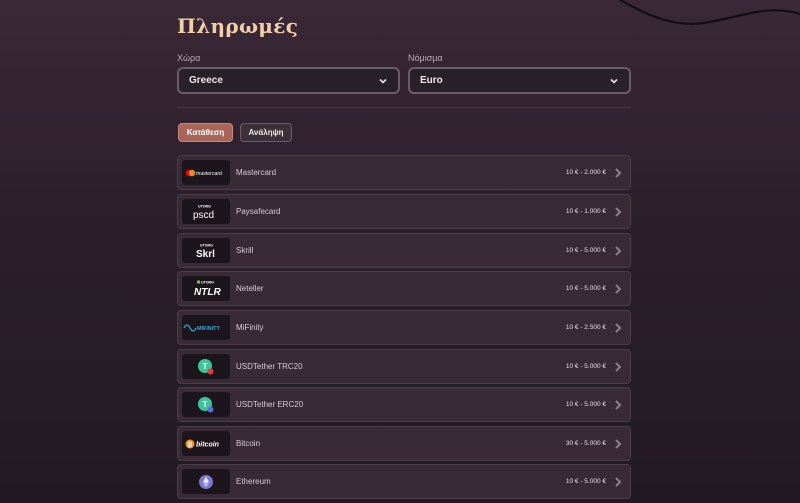 This screenshot has height=503, width=800. I want to click on method-name: Paysafecard, so click(258, 211).